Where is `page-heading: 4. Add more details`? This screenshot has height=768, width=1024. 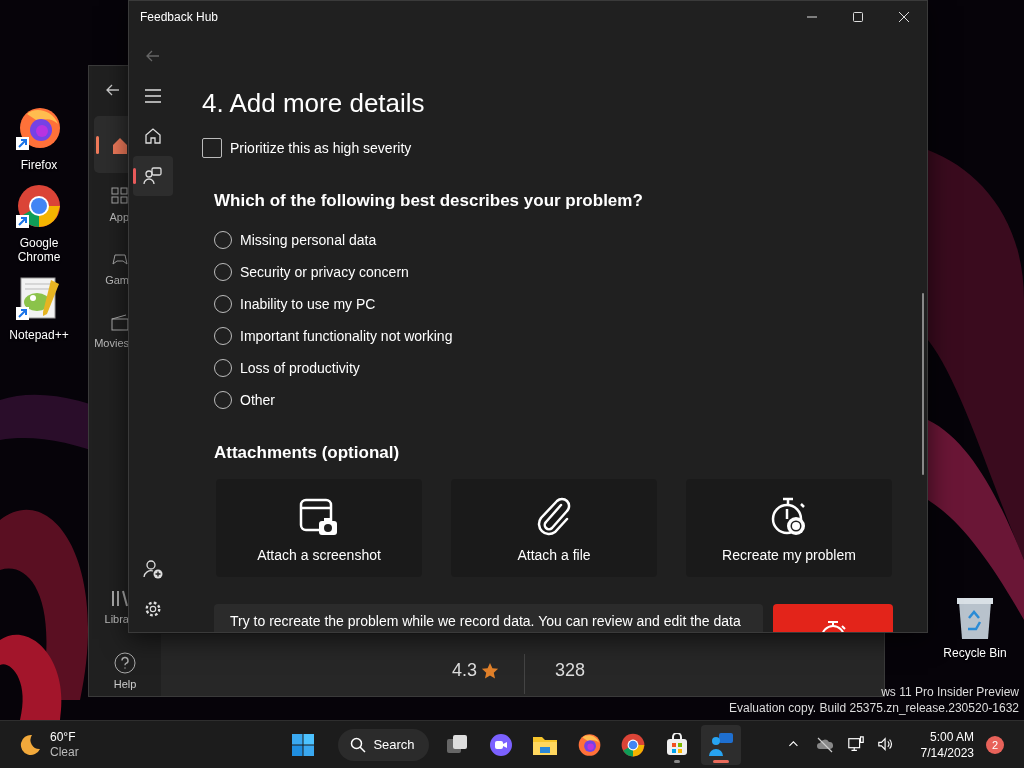
page-heading: 4. Add more details is located at coordinates (314, 103).